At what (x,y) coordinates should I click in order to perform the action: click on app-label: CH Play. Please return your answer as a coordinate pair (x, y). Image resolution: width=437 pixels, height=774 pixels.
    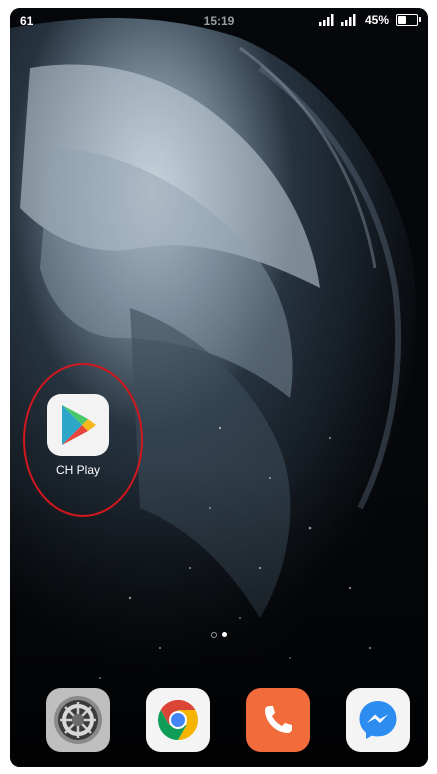
    Looking at the image, I should click on (77, 470).